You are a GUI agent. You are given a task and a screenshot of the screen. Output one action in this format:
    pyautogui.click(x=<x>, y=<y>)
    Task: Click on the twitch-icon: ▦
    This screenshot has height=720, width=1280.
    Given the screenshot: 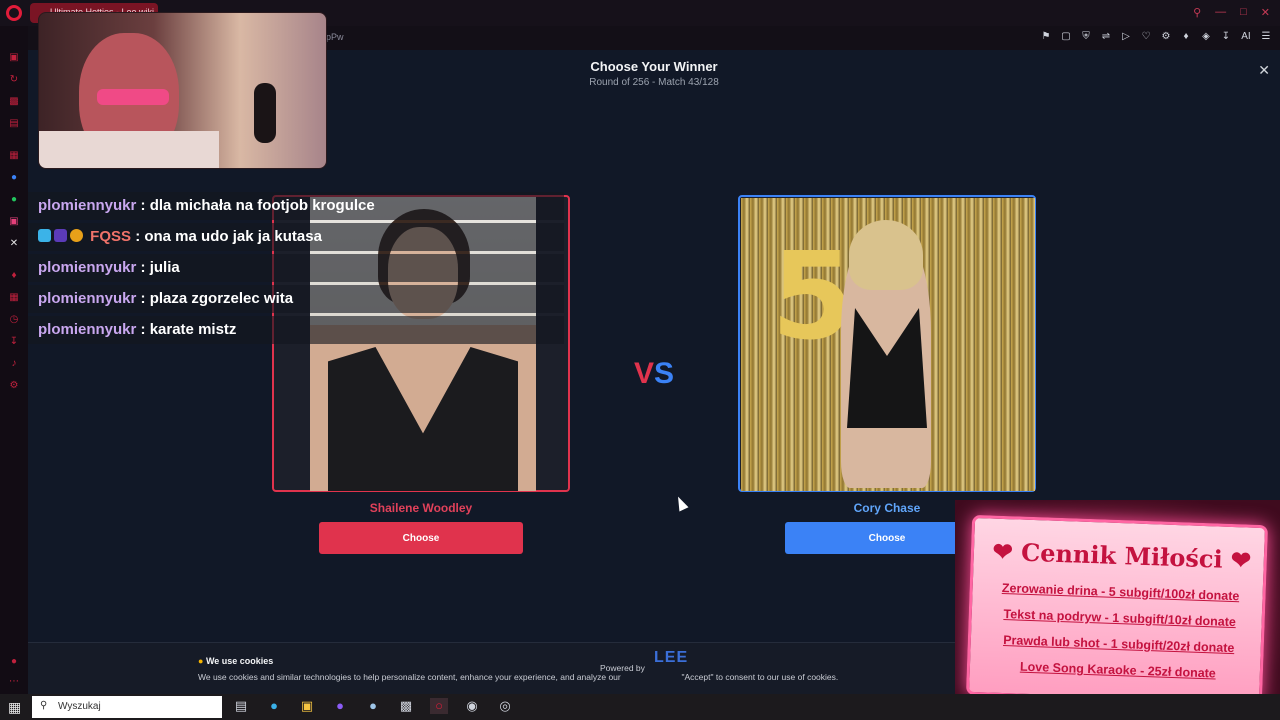 What is the action you would take?
    pyautogui.click(x=14, y=156)
    